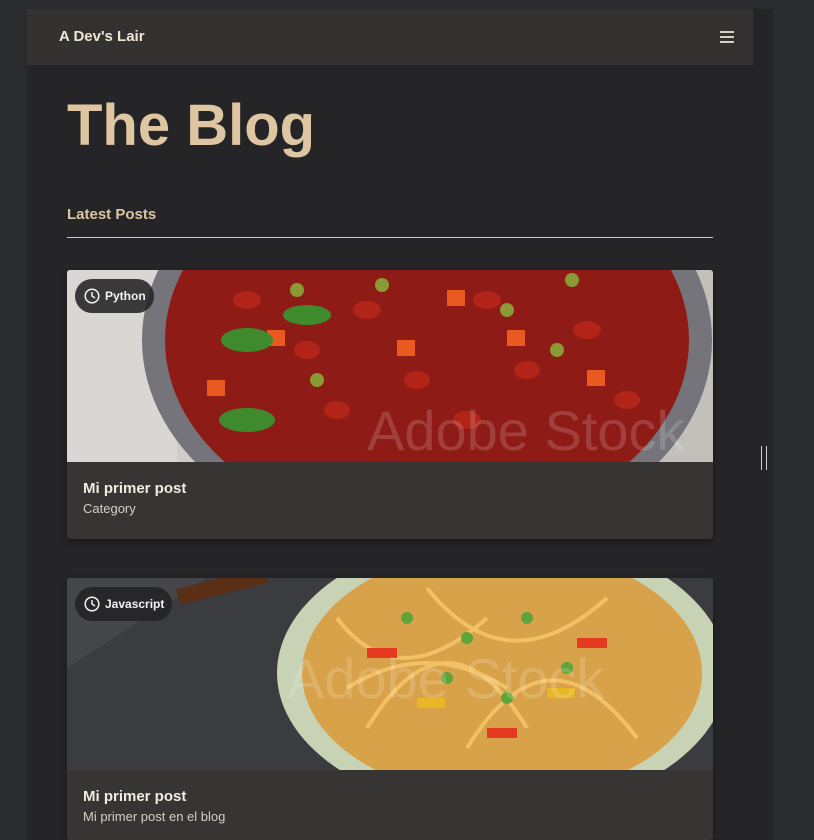 This screenshot has width=814, height=840. I want to click on scrollbar-handle, so click(764, 458).